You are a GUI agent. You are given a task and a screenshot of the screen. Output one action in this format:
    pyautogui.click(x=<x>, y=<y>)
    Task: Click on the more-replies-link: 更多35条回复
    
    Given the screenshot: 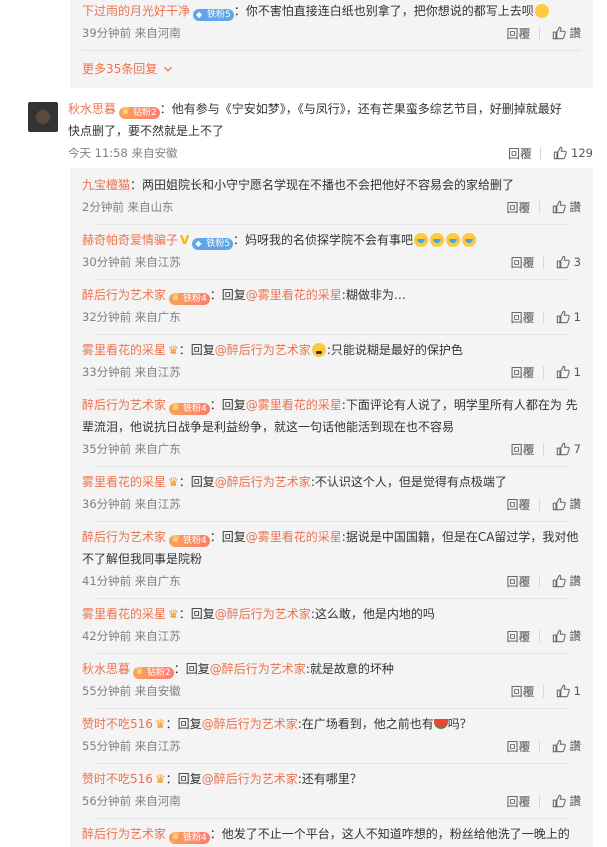 What is the action you would take?
    pyautogui.click(x=331, y=69)
    